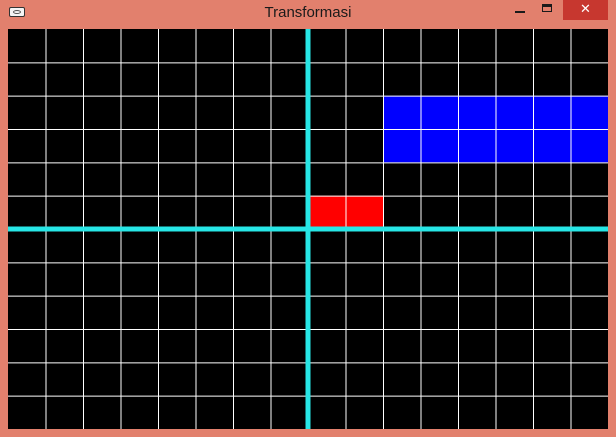 The image size is (616, 437). I want to click on maximize-button, so click(547, 10).